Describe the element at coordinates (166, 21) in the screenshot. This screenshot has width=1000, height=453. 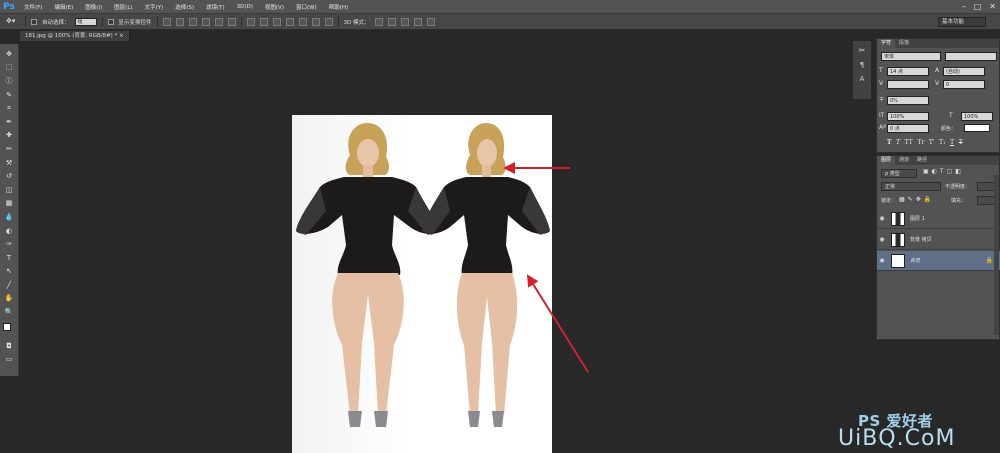
I see `align-top-icon` at that location.